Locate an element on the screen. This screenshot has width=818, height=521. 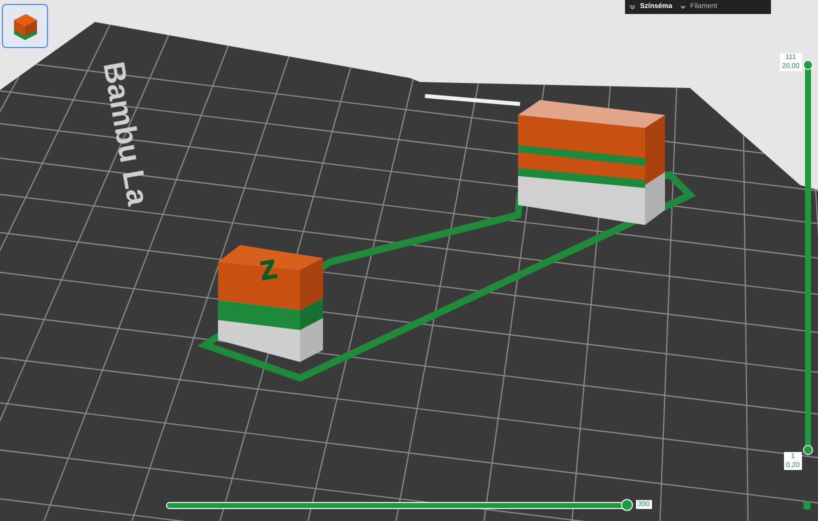
layers-icon is located at coordinates (807, 505).